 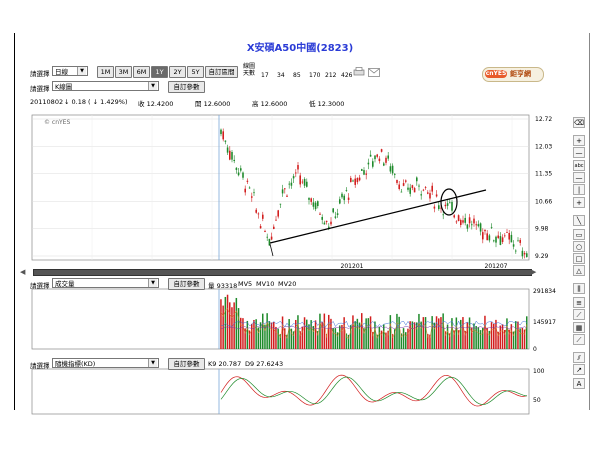 I want to click on abc-icon: abc, so click(x=579, y=165).